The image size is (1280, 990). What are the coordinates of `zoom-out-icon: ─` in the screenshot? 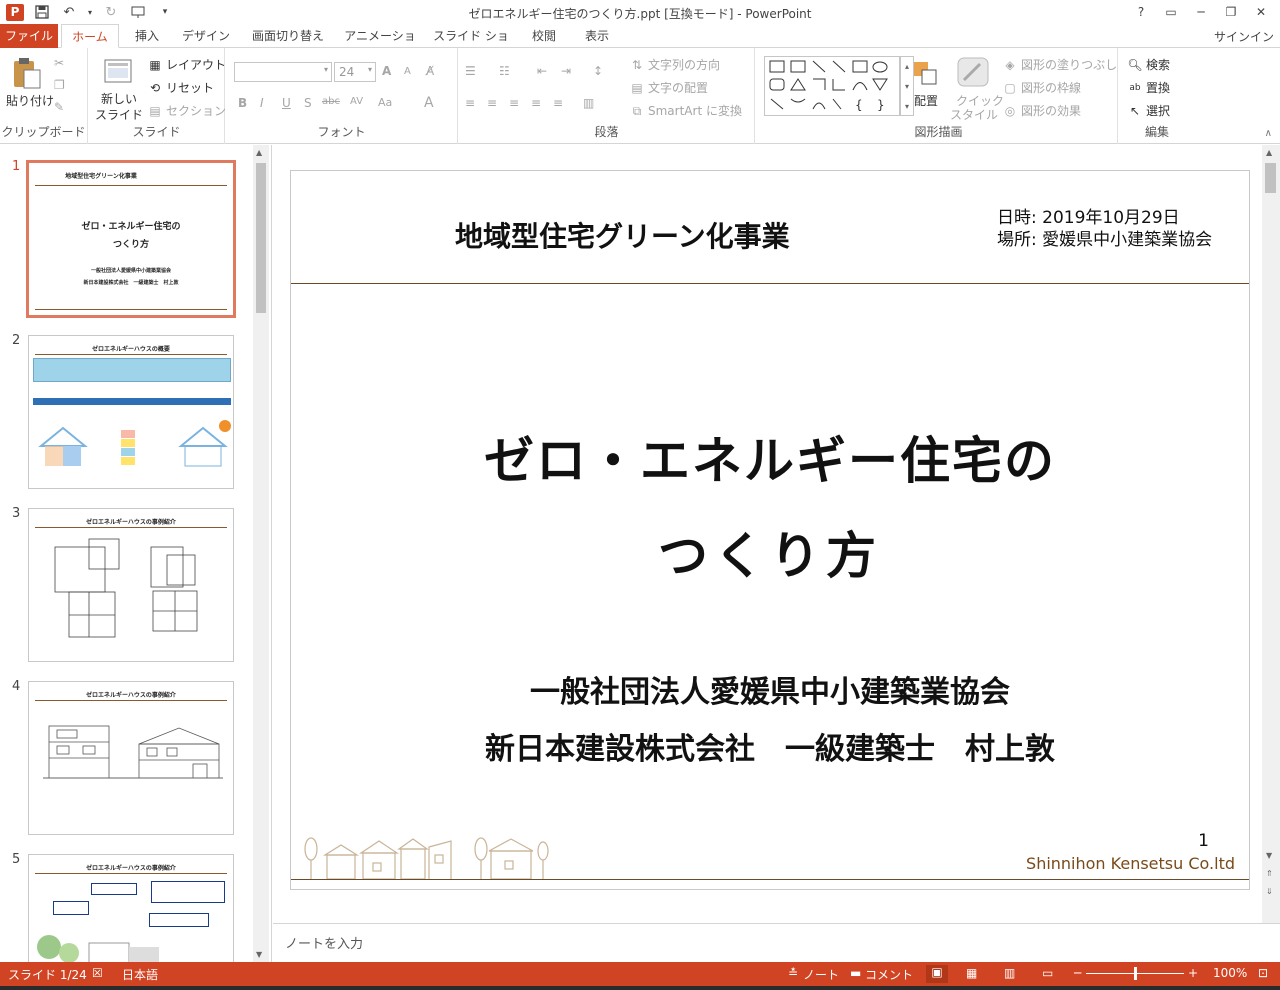 It's located at (1077, 973).